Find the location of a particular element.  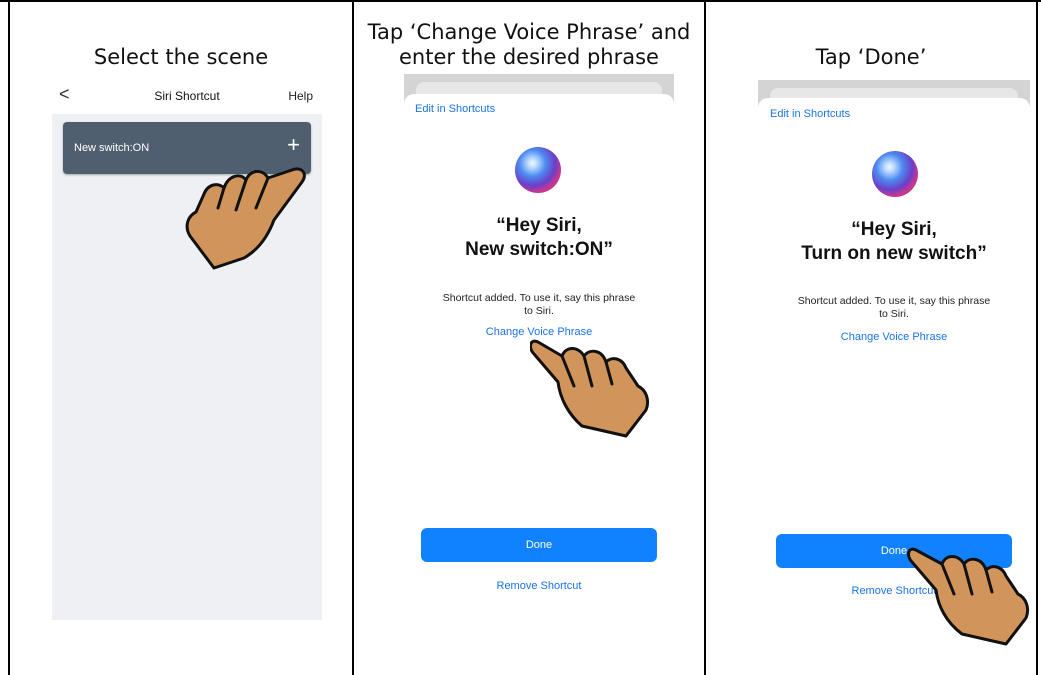

table-left-border is located at coordinates (9, 337).